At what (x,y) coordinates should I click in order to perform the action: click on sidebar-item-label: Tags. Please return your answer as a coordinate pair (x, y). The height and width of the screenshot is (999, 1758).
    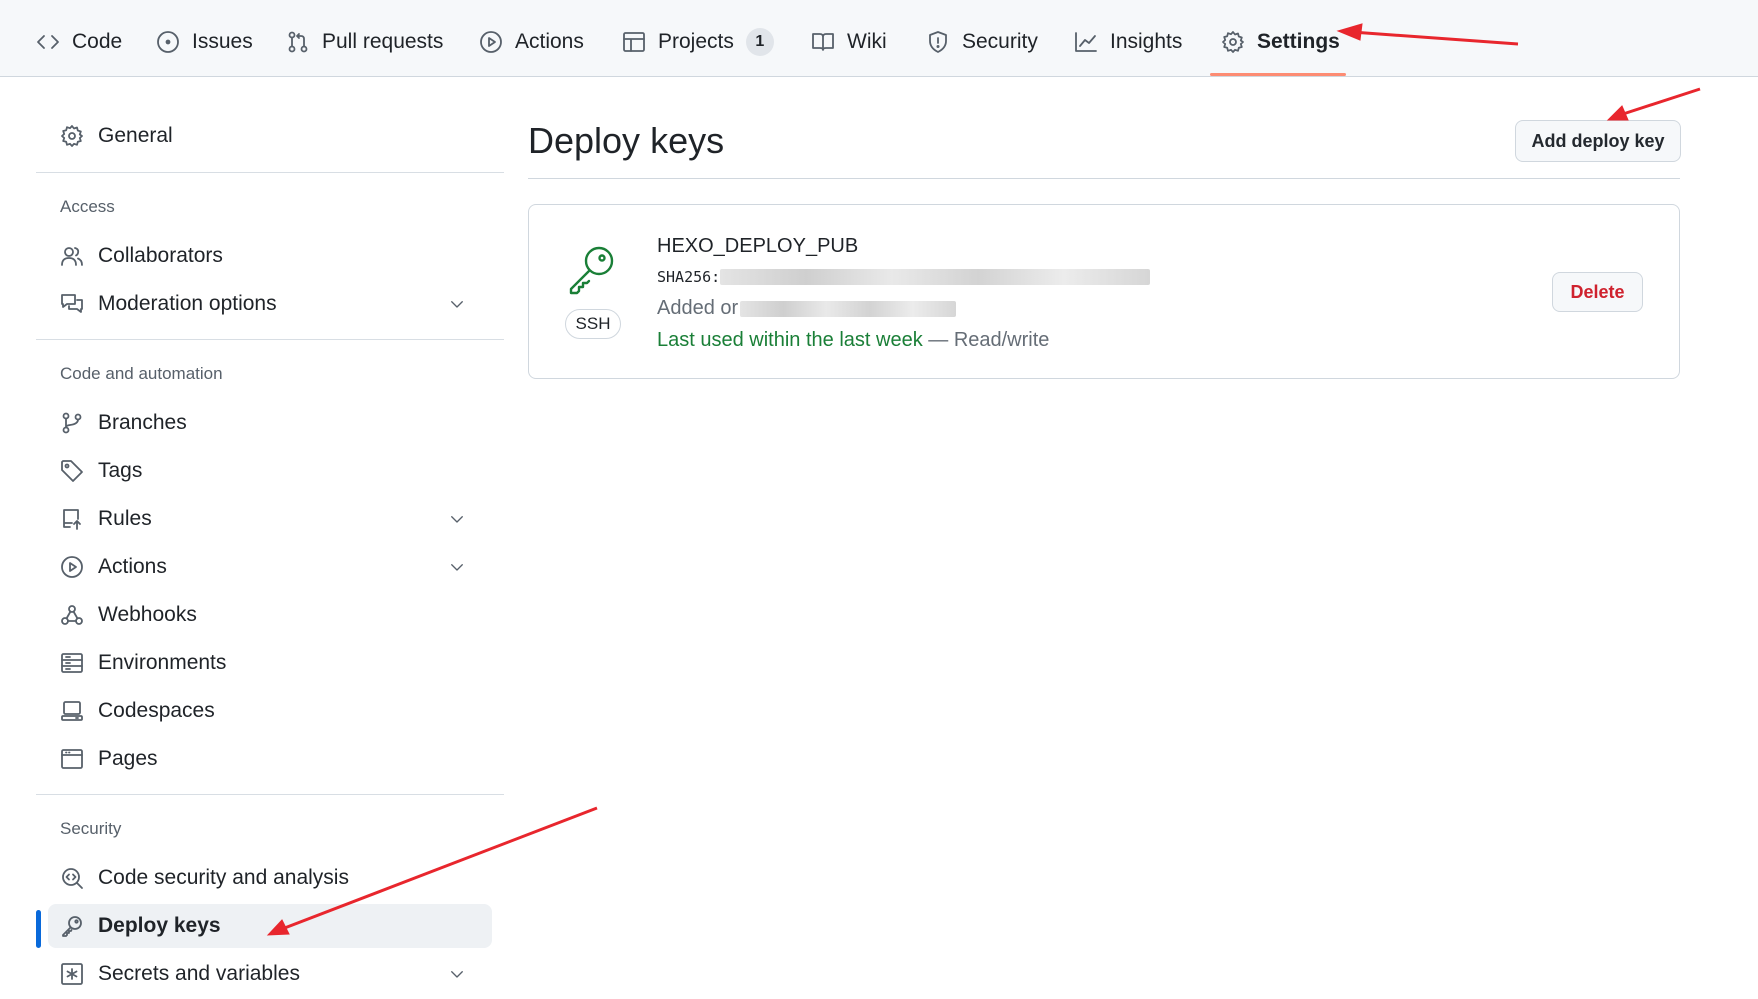
    Looking at the image, I should click on (120, 470).